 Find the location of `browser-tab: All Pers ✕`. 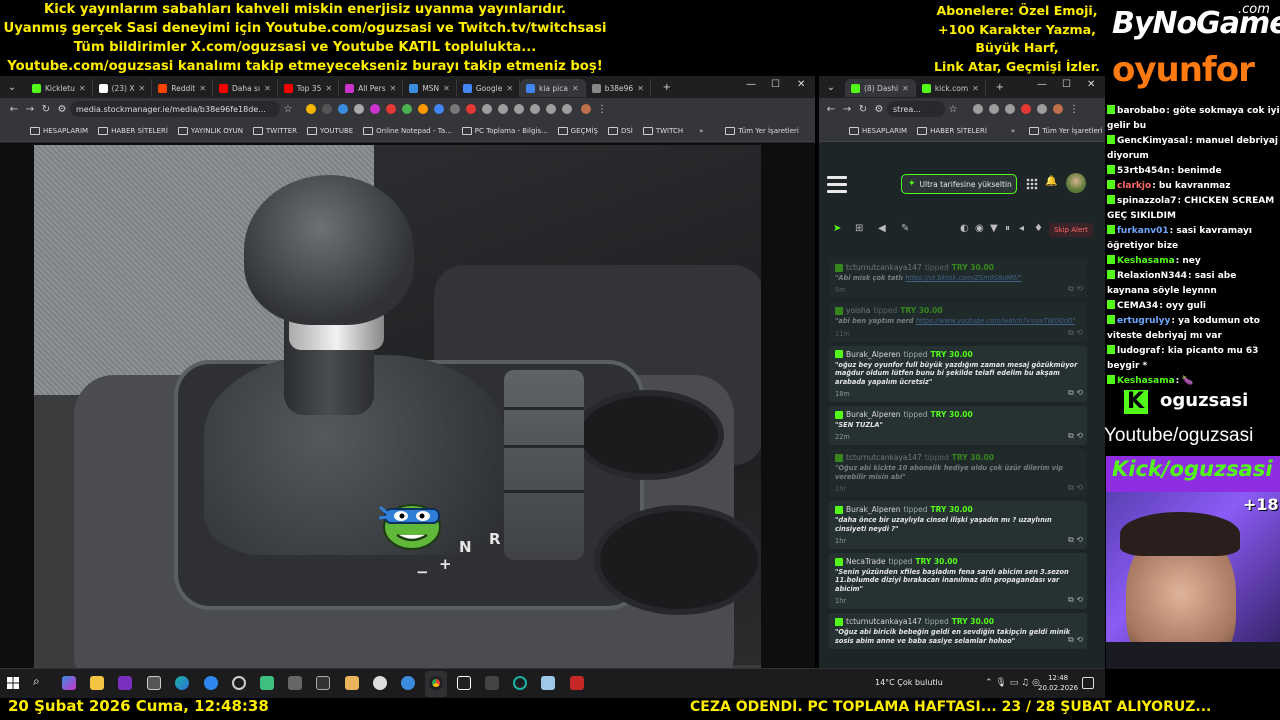

browser-tab: All Pers ✕ is located at coordinates (371, 88).